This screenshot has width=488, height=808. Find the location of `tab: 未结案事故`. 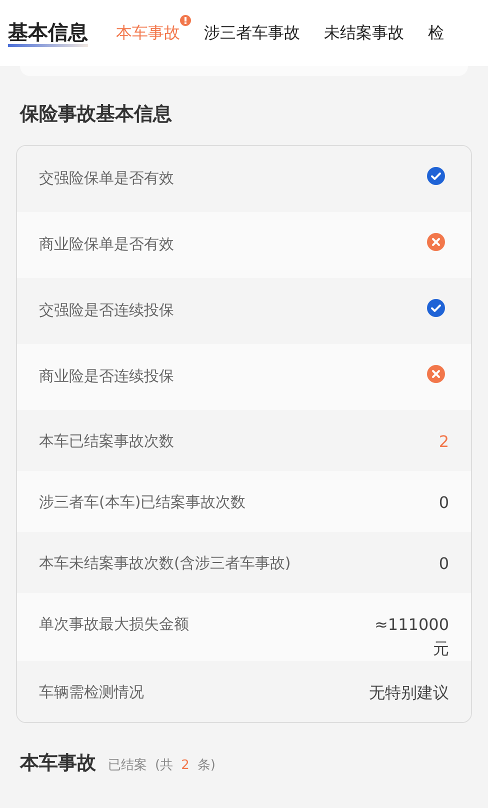

tab: 未结案事故 is located at coordinates (364, 33).